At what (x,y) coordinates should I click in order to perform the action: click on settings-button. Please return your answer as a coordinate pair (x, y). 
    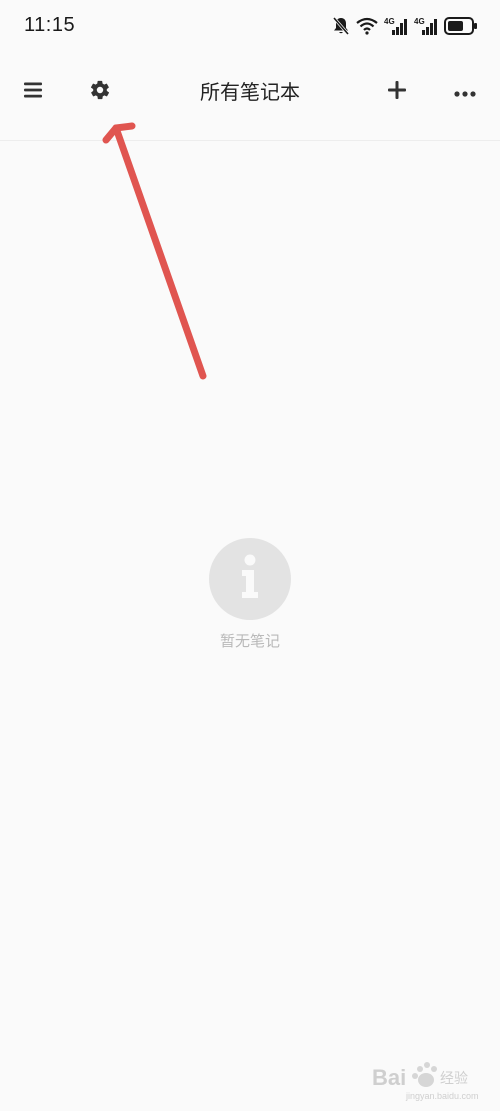
    Looking at the image, I should click on (100, 92).